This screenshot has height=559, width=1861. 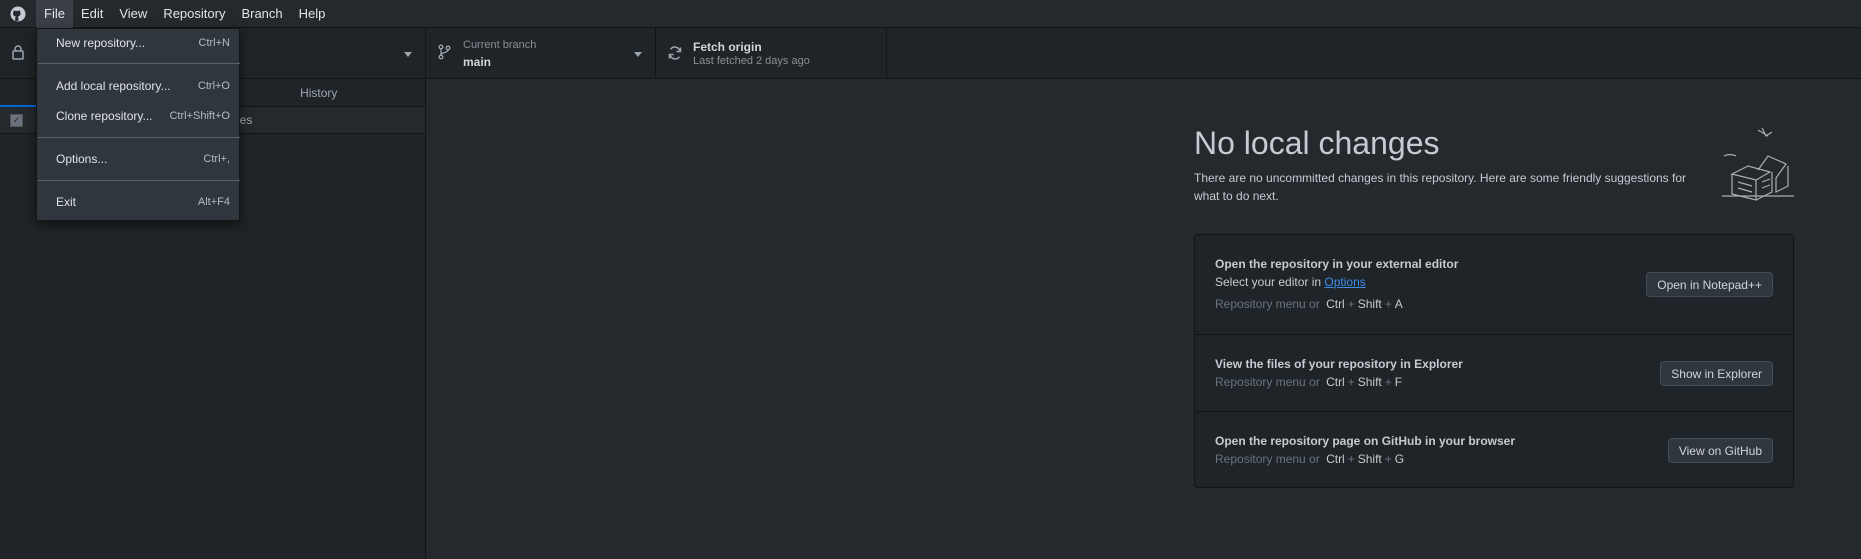 I want to click on menu-item-shortcut: Alt+F4, so click(x=213, y=202).